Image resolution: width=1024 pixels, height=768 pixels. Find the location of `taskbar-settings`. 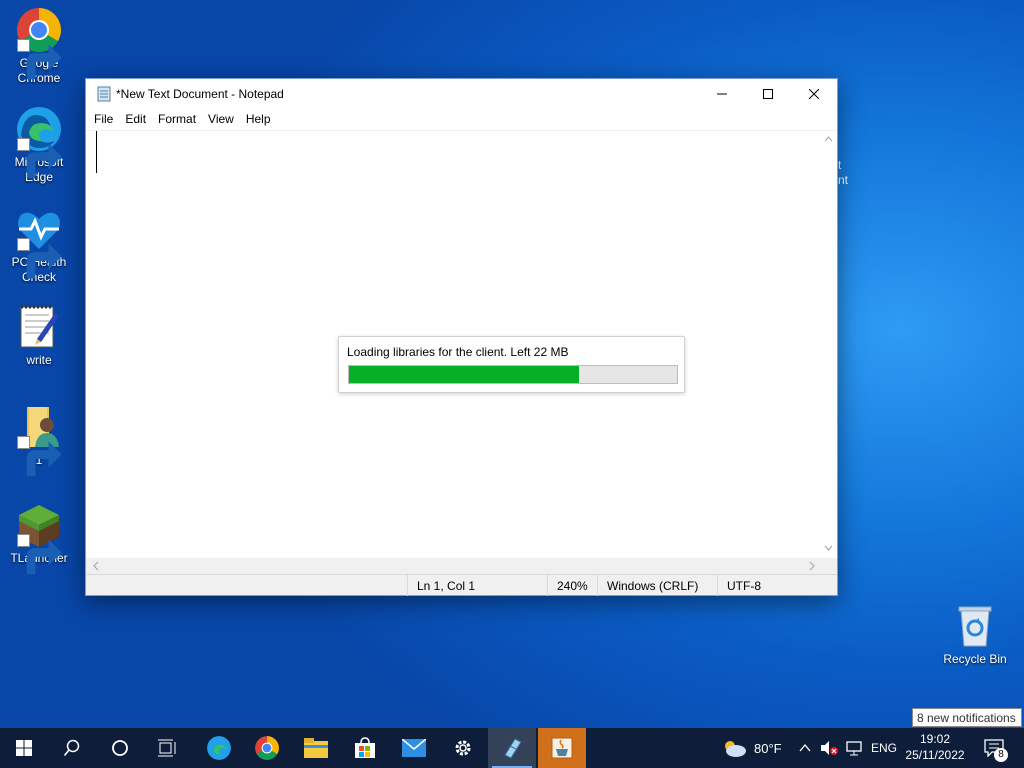

taskbar-settings is located at coordinates (463, 748).